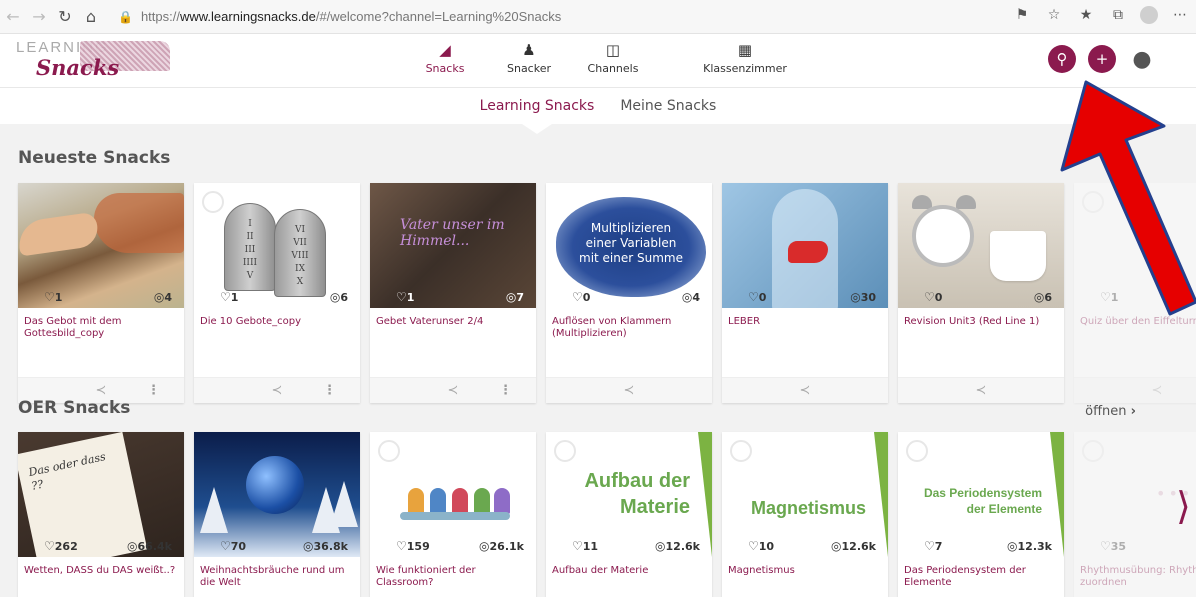 This screenshot has height=597, width=1196. Describe the element at coordinates (1180, 15) in the screenshot. I see `more-options-icon: ⋯` at that location.